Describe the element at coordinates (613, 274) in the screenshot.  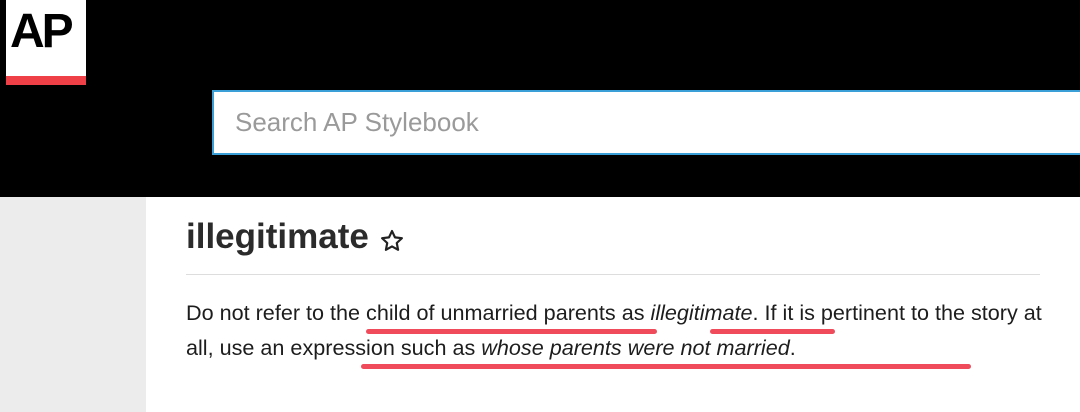
I see `title-divider` at that location.